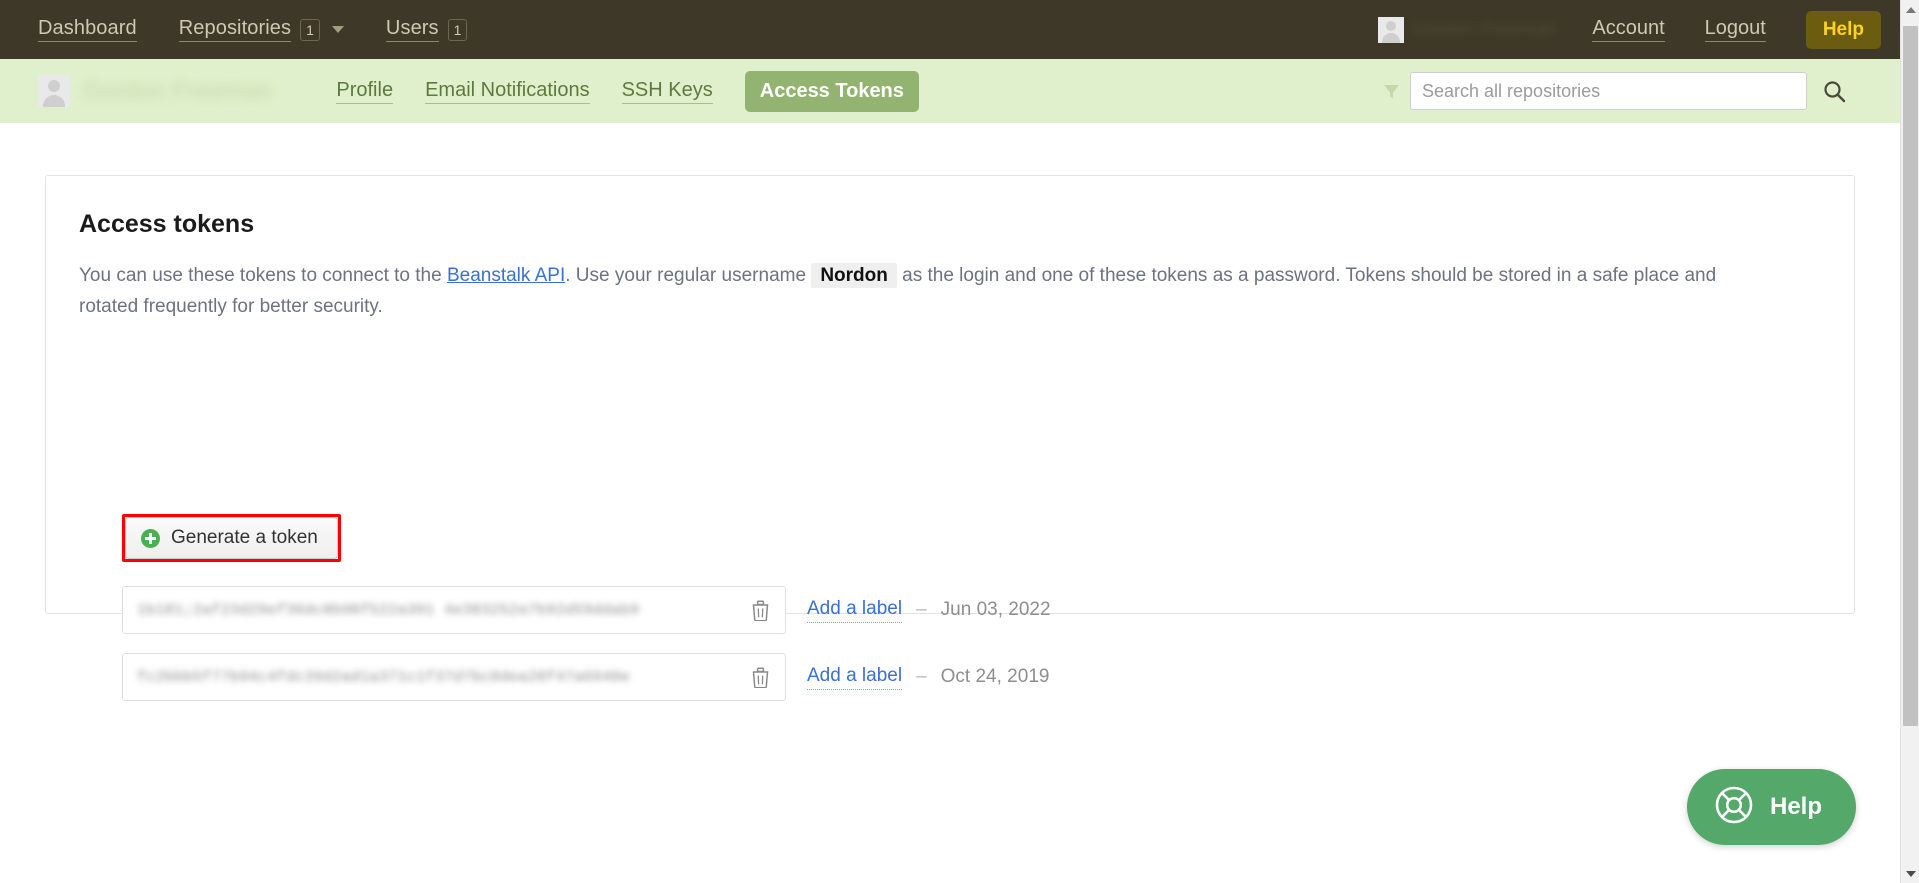 This screenshot has height=883, width=1919. Describe the element at coordinates (995, 609) in the screenshot. I see `token-date: Jun 03, 2022` at that location.